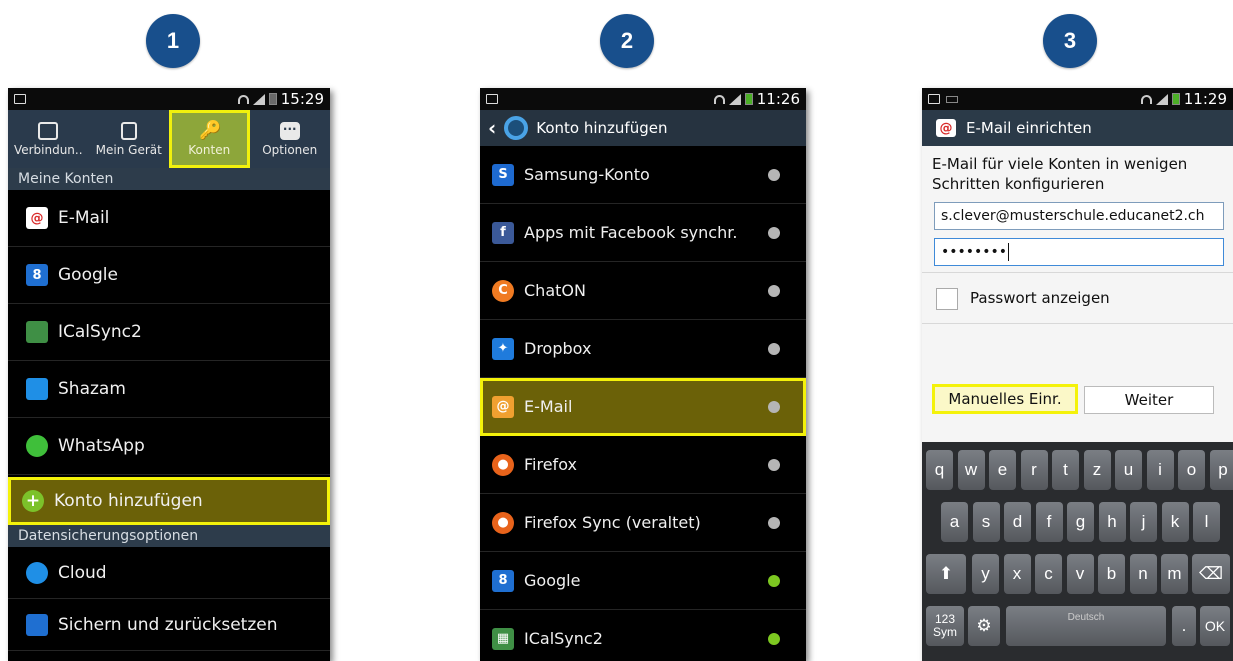 The image size is (1233, 661). Describe the element at coordinates (503, 522) in the screenshot. I see `firefox-icon: ●` at that location.